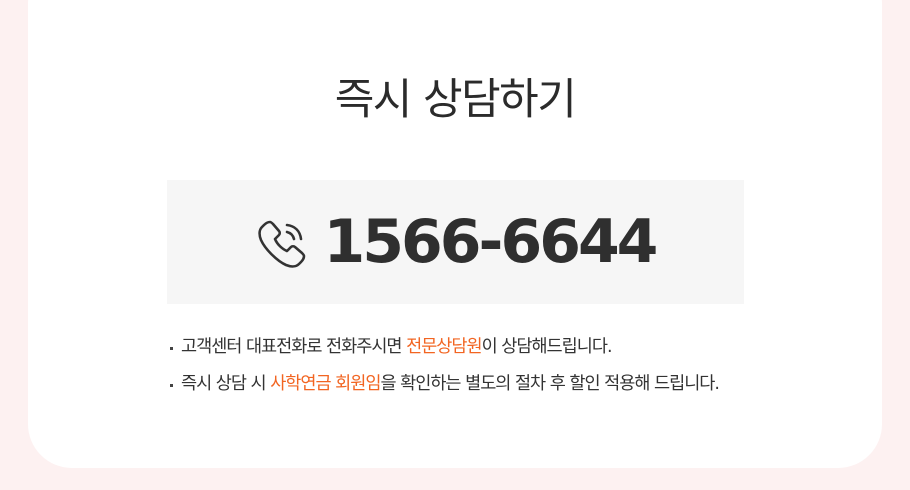 Image resolution: width=910 pixels, height=490 pixels. I want to click on notice-highlight: 전문상담원, so click(444, 347).